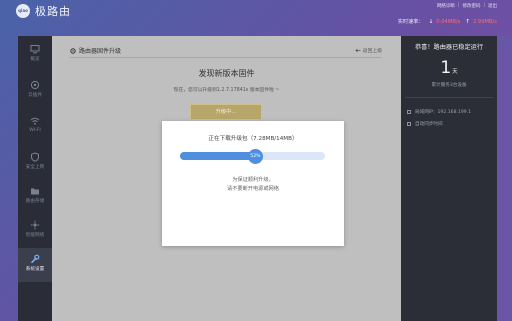 This screenshot has width=512, height=321. Describe the element at coordinates (429, 124) in the screenshot. I see `auto-sync-text: 自动同步时间` at that location.